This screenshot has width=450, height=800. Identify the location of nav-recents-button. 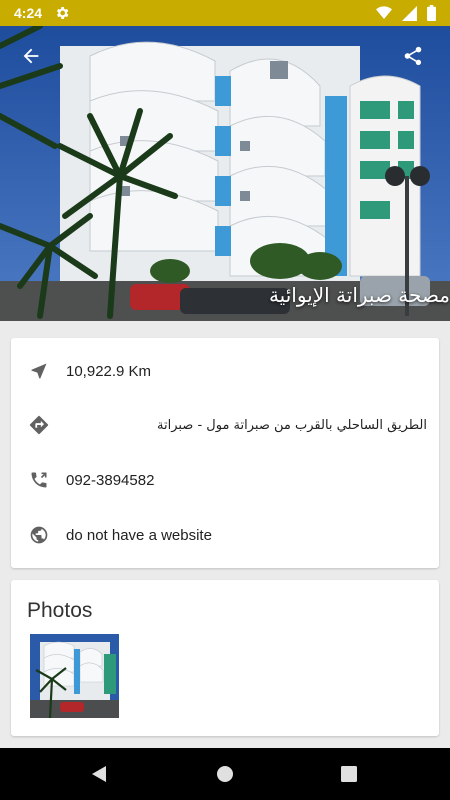
(349, 774).